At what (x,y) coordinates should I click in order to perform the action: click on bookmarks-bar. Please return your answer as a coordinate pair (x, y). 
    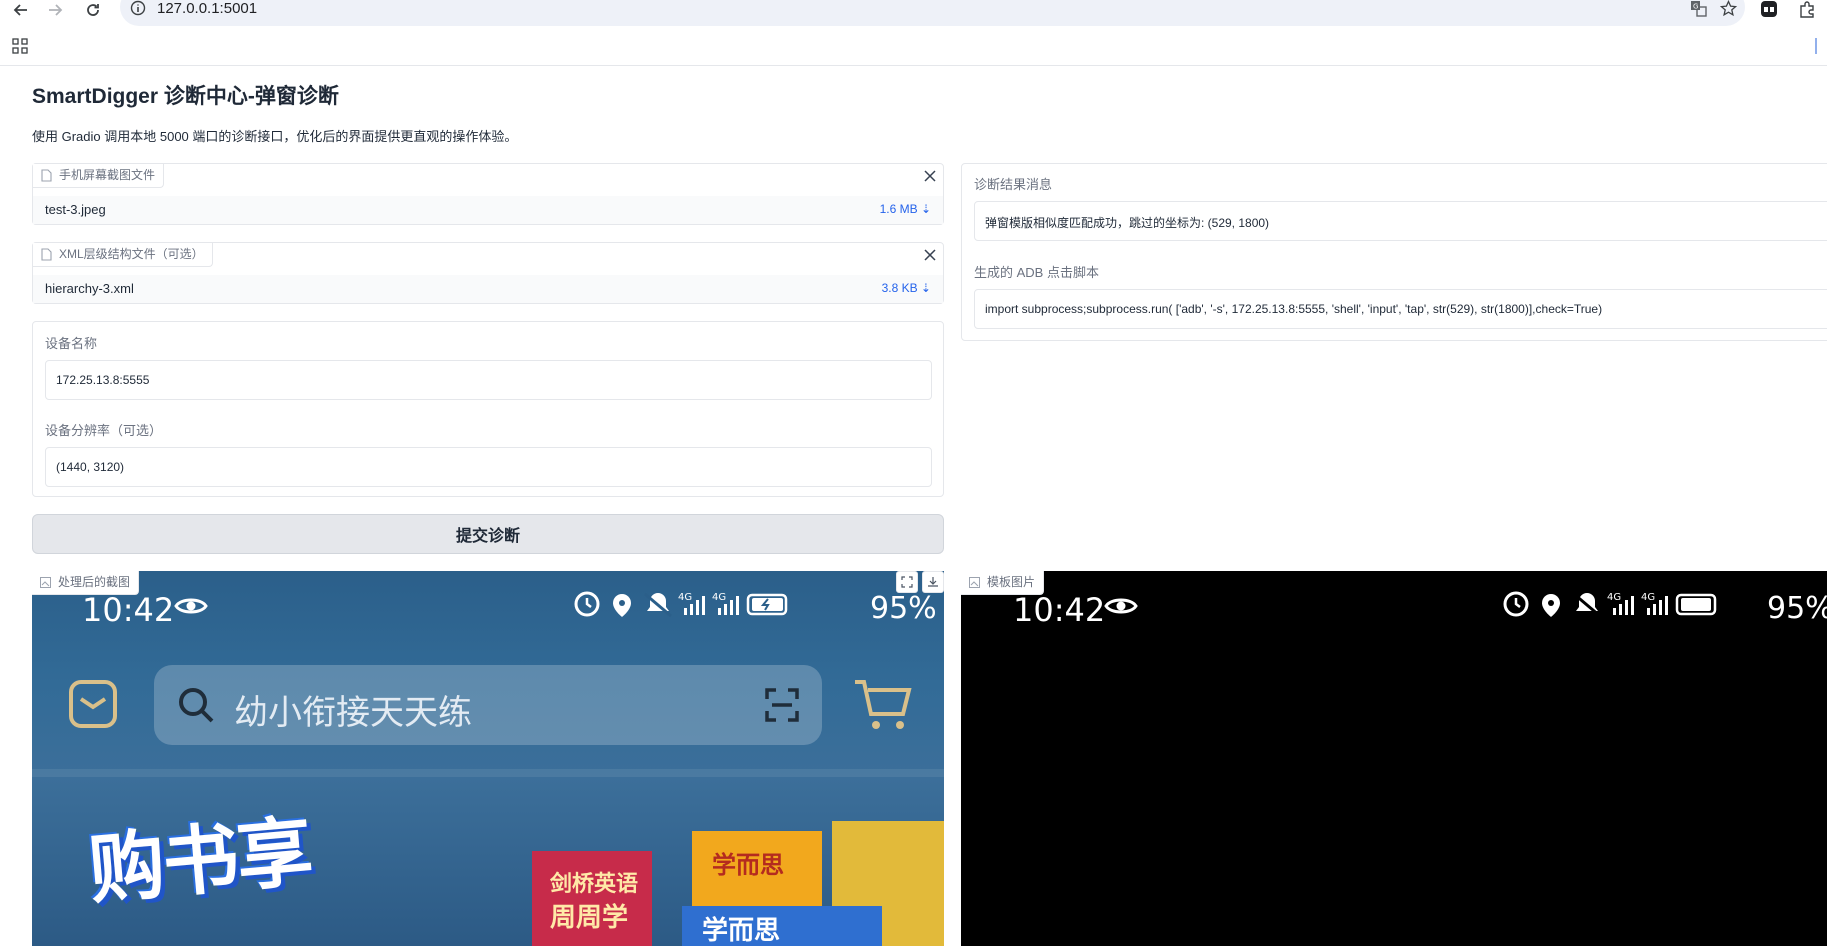
    Looking at the image, I should click on (913, 48).